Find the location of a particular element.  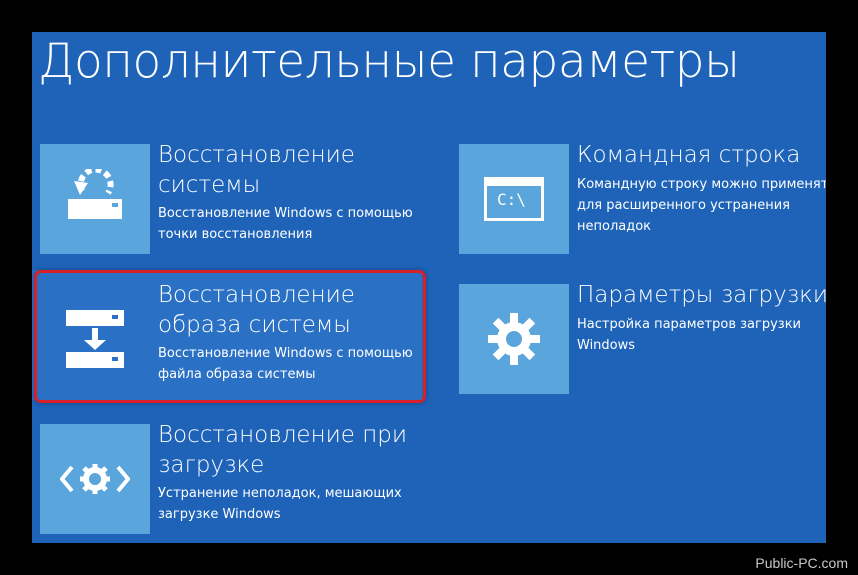

gear-icon is located at coordinates (514, 339).